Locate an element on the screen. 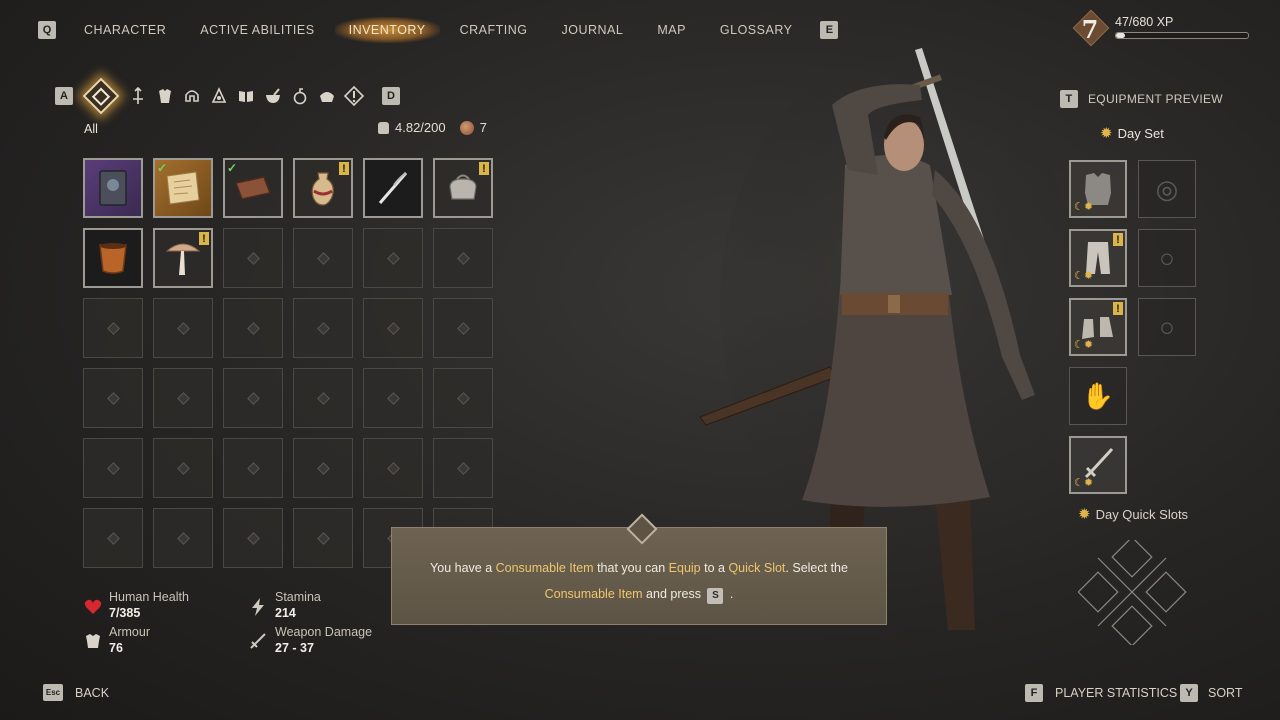 This screenshot has width=1280, height=720. tab-character: CHARACTER is located at coordinates (125, 30).